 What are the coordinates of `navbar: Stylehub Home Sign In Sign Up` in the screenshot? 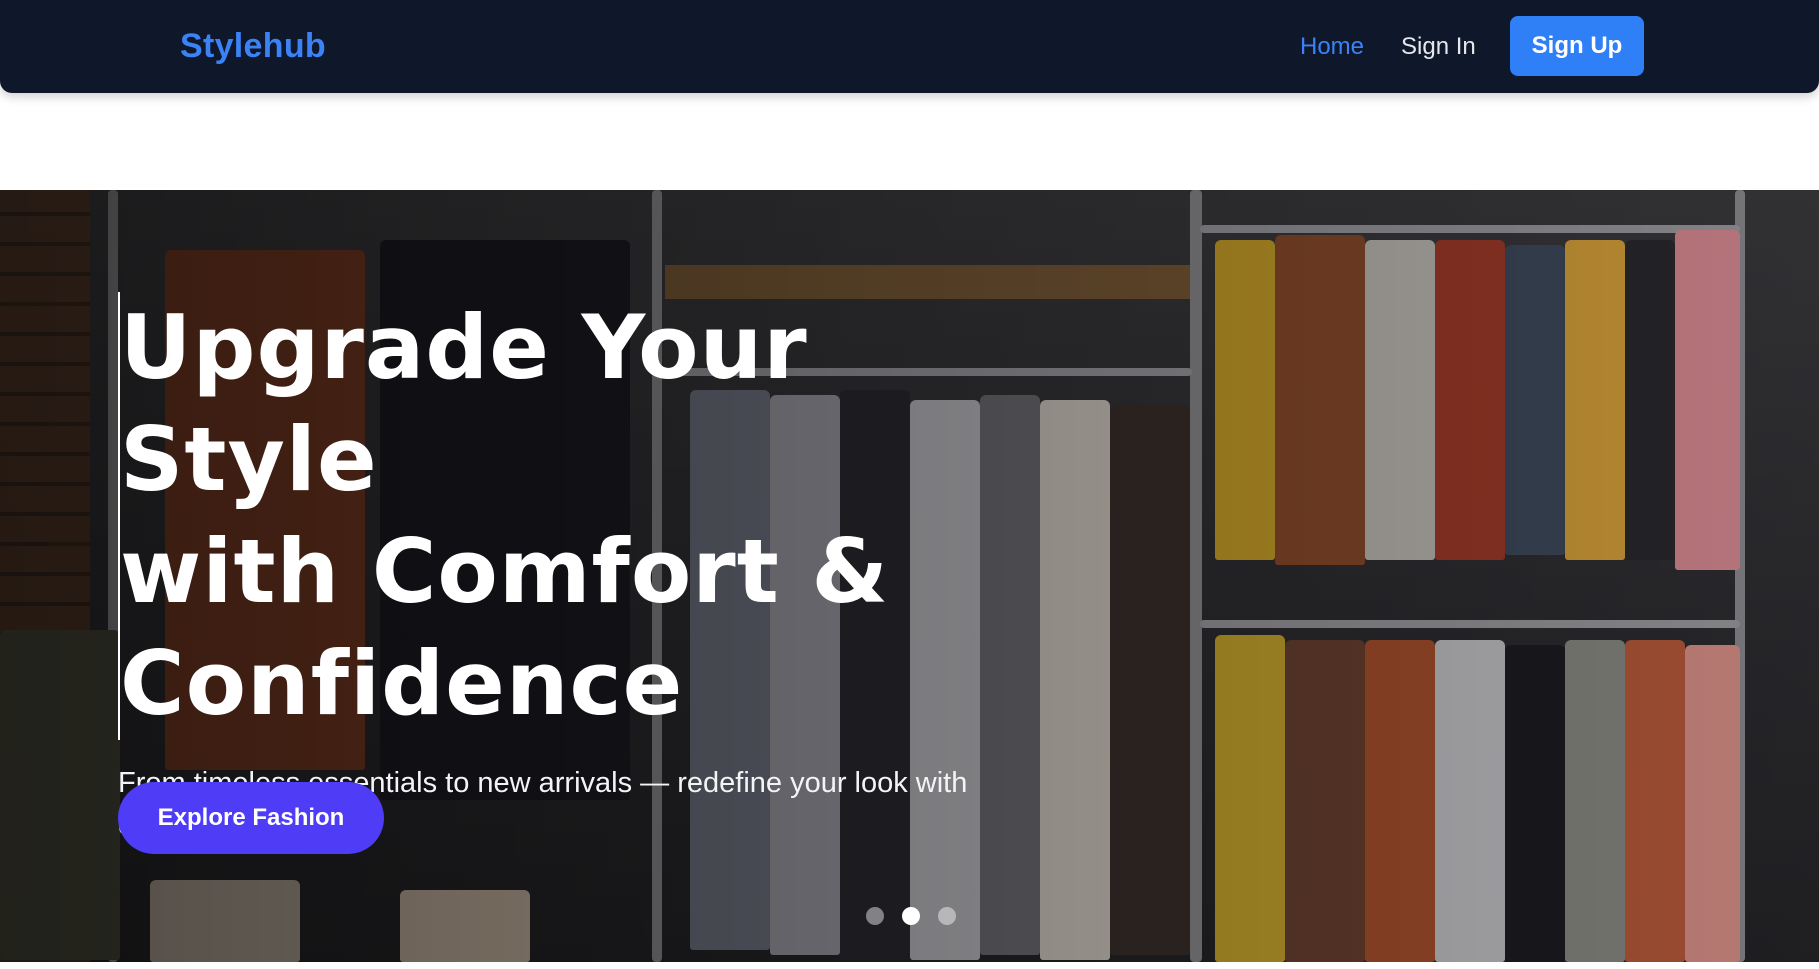 It's located at (909, 46).